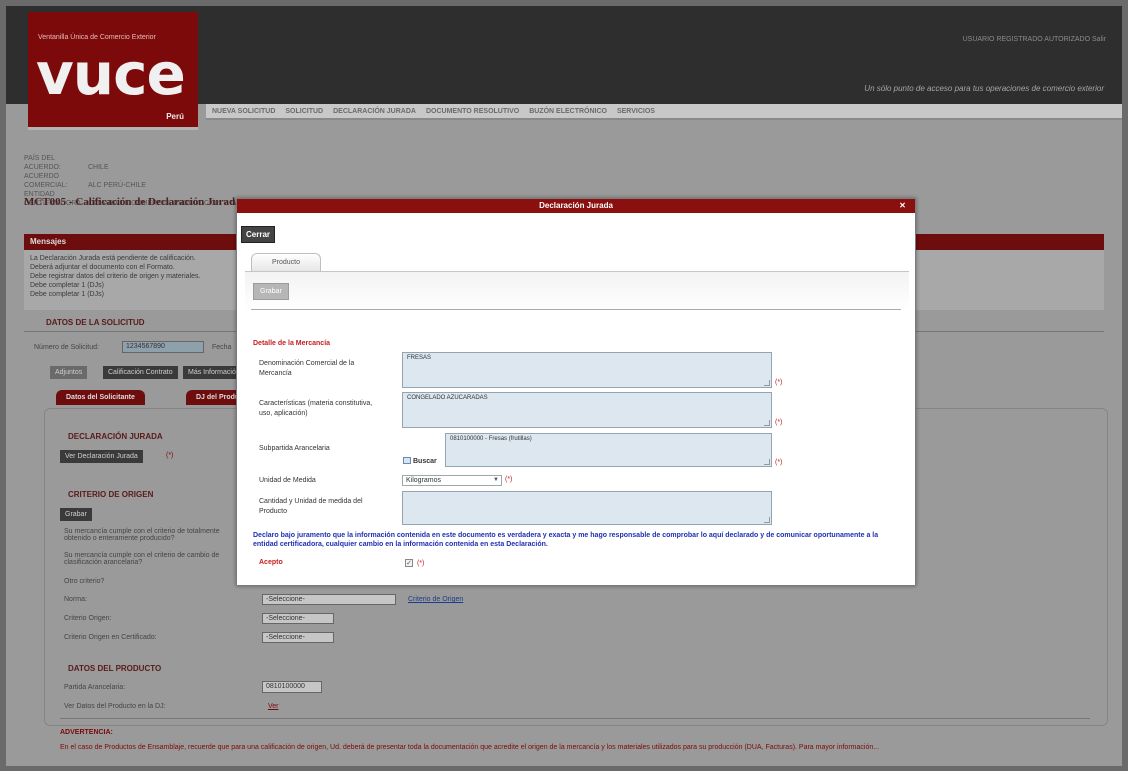 Image resolution: width=1128 pixels, height=771 pixels. Describe the element at coordinates (294, 448) in the screenshot. I see `subpartida-label: Subpartida Arancelaria` at that location.